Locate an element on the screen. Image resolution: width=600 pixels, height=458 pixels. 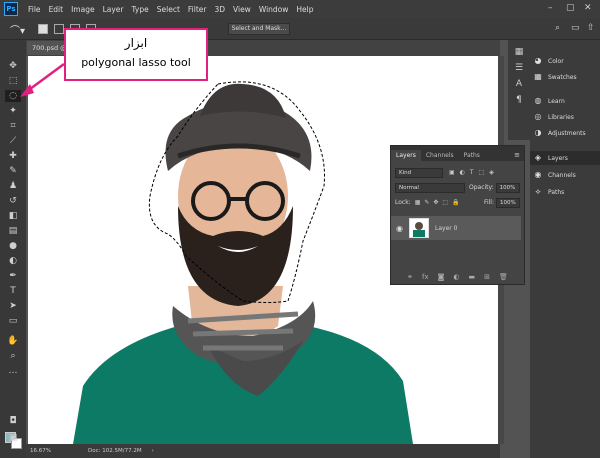
annotation-callout: ابزار polygonal lasso tool is located at coordinates (136, 54).